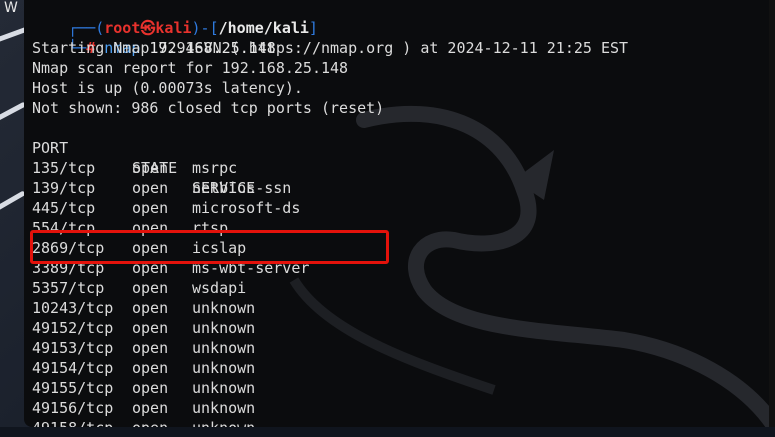 The height and width of the screenshot is (437, 775). I want to click on desktop-label: W, so click(11, 8).